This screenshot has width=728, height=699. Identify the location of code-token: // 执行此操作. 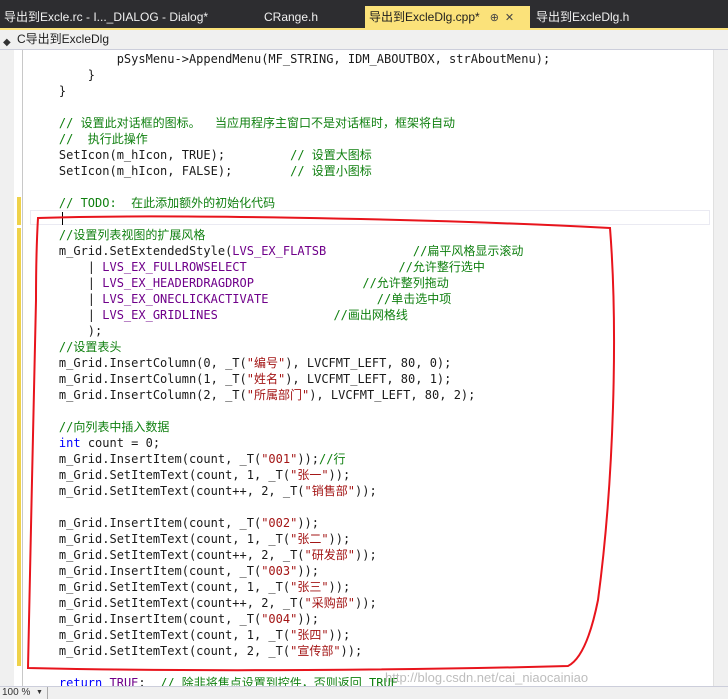
(89, 139).